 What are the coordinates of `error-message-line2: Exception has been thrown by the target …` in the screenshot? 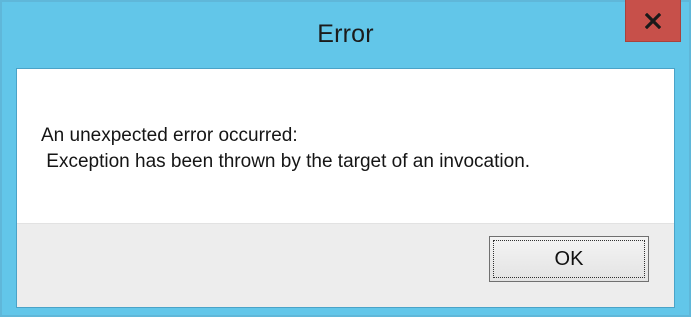 It's located at (286, 161).